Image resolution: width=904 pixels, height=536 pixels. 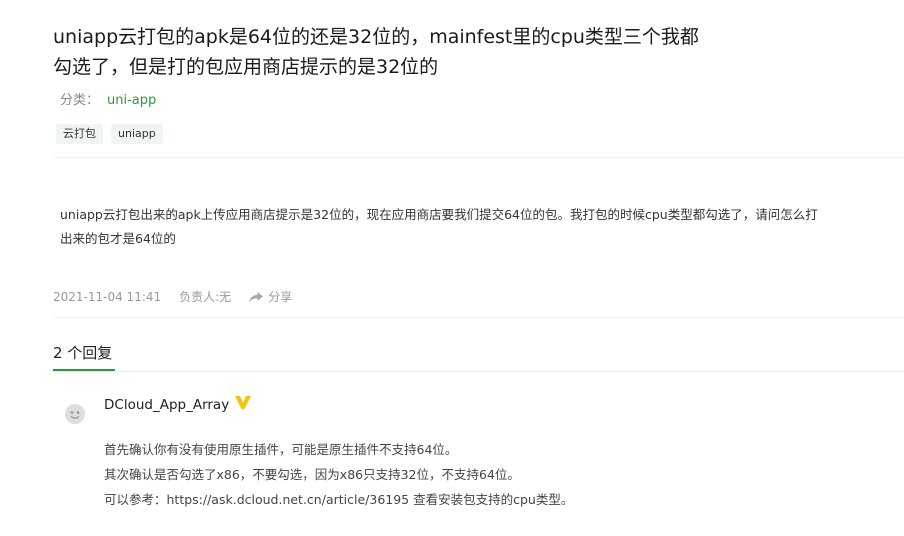 I want to click on share-icon, so click(x=256, y=297).